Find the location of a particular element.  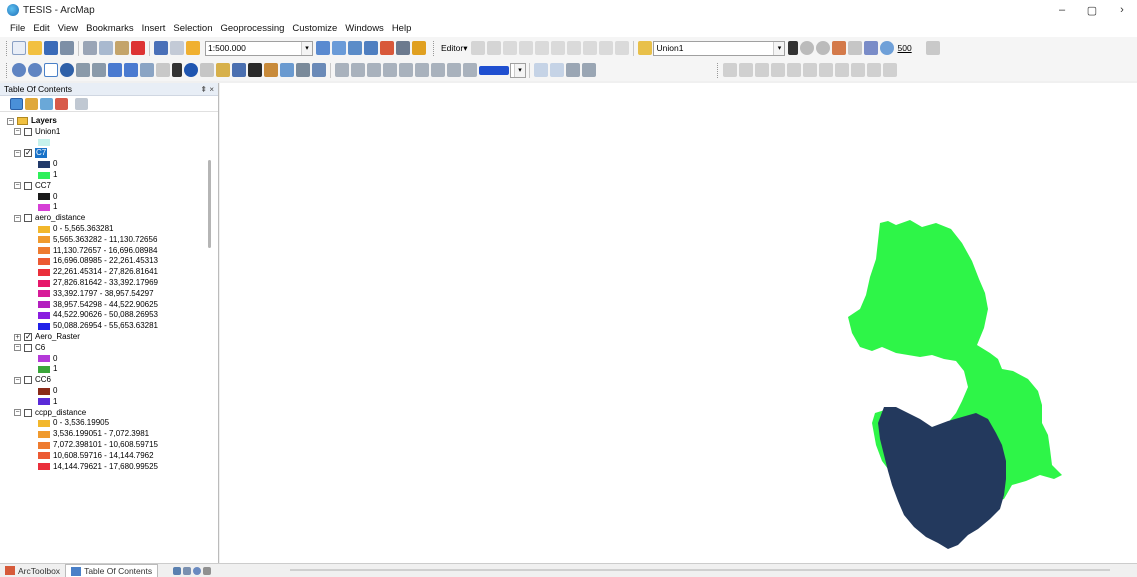

effects-tool-8-icon is located at coordinates (842, 70).